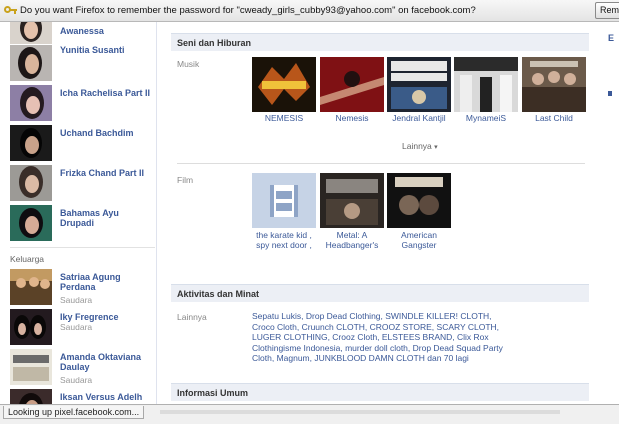  I want to click on family-item: Amanda Oktaviana Daulay Saudara, so click(82, 369).